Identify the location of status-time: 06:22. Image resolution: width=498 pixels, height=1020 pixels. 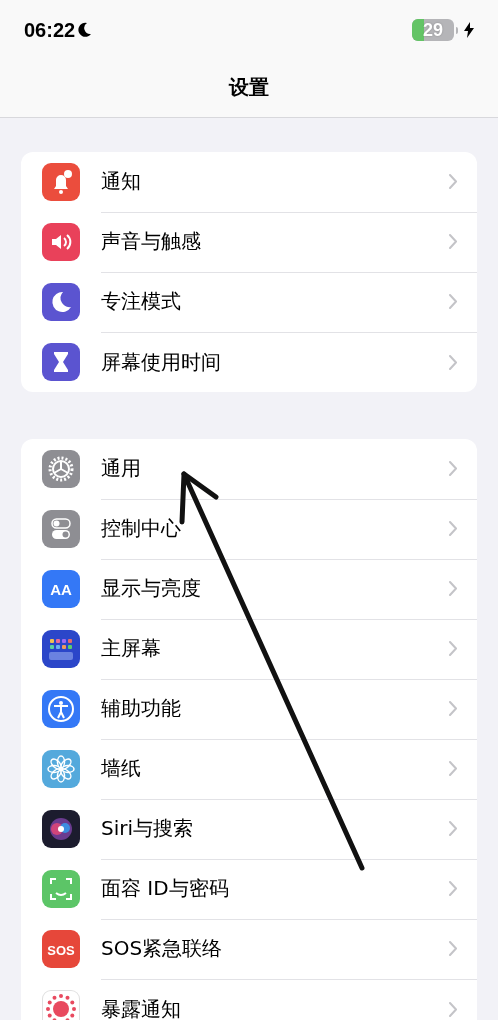
(50, 30).